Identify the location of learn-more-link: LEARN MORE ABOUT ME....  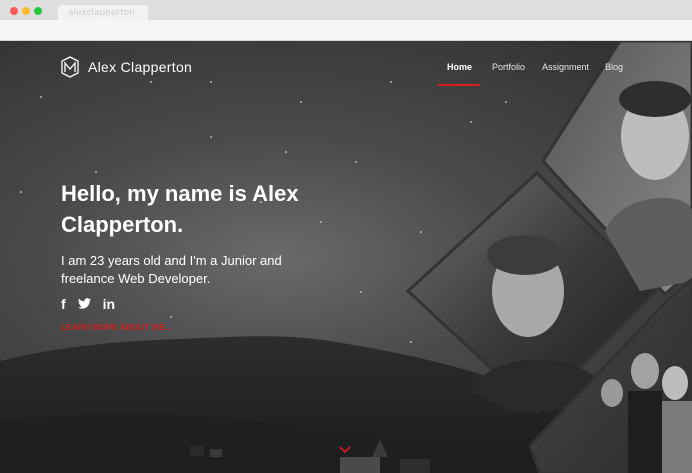
(117, 327).